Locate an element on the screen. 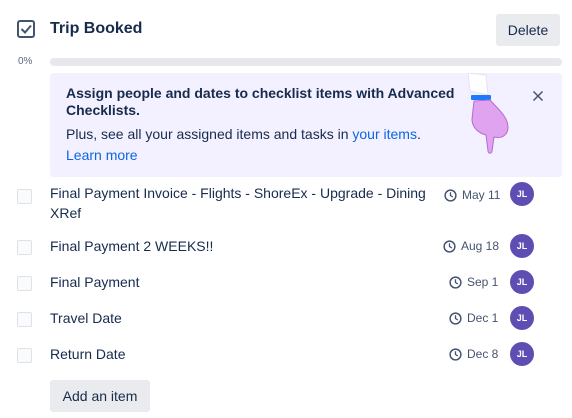  due-date-text: Dec 8 is located at coordinates (483, 354).